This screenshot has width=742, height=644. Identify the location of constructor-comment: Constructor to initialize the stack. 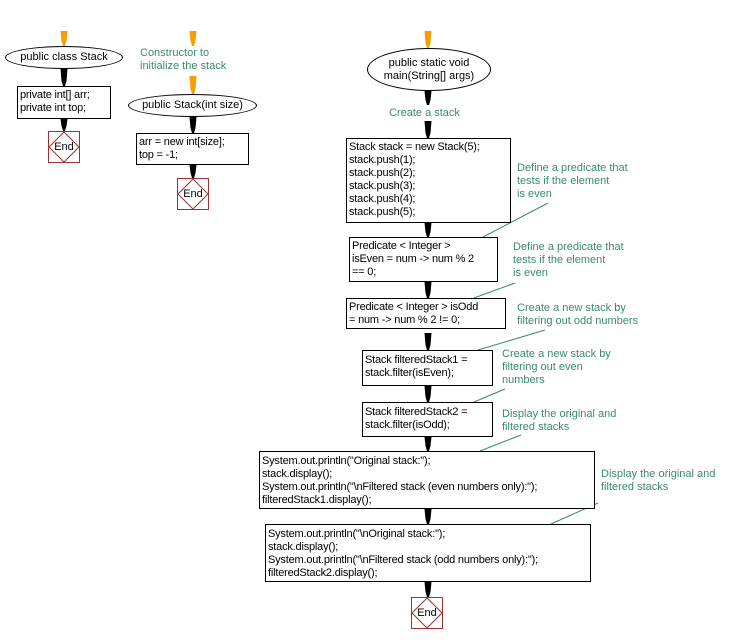
(183, 59).